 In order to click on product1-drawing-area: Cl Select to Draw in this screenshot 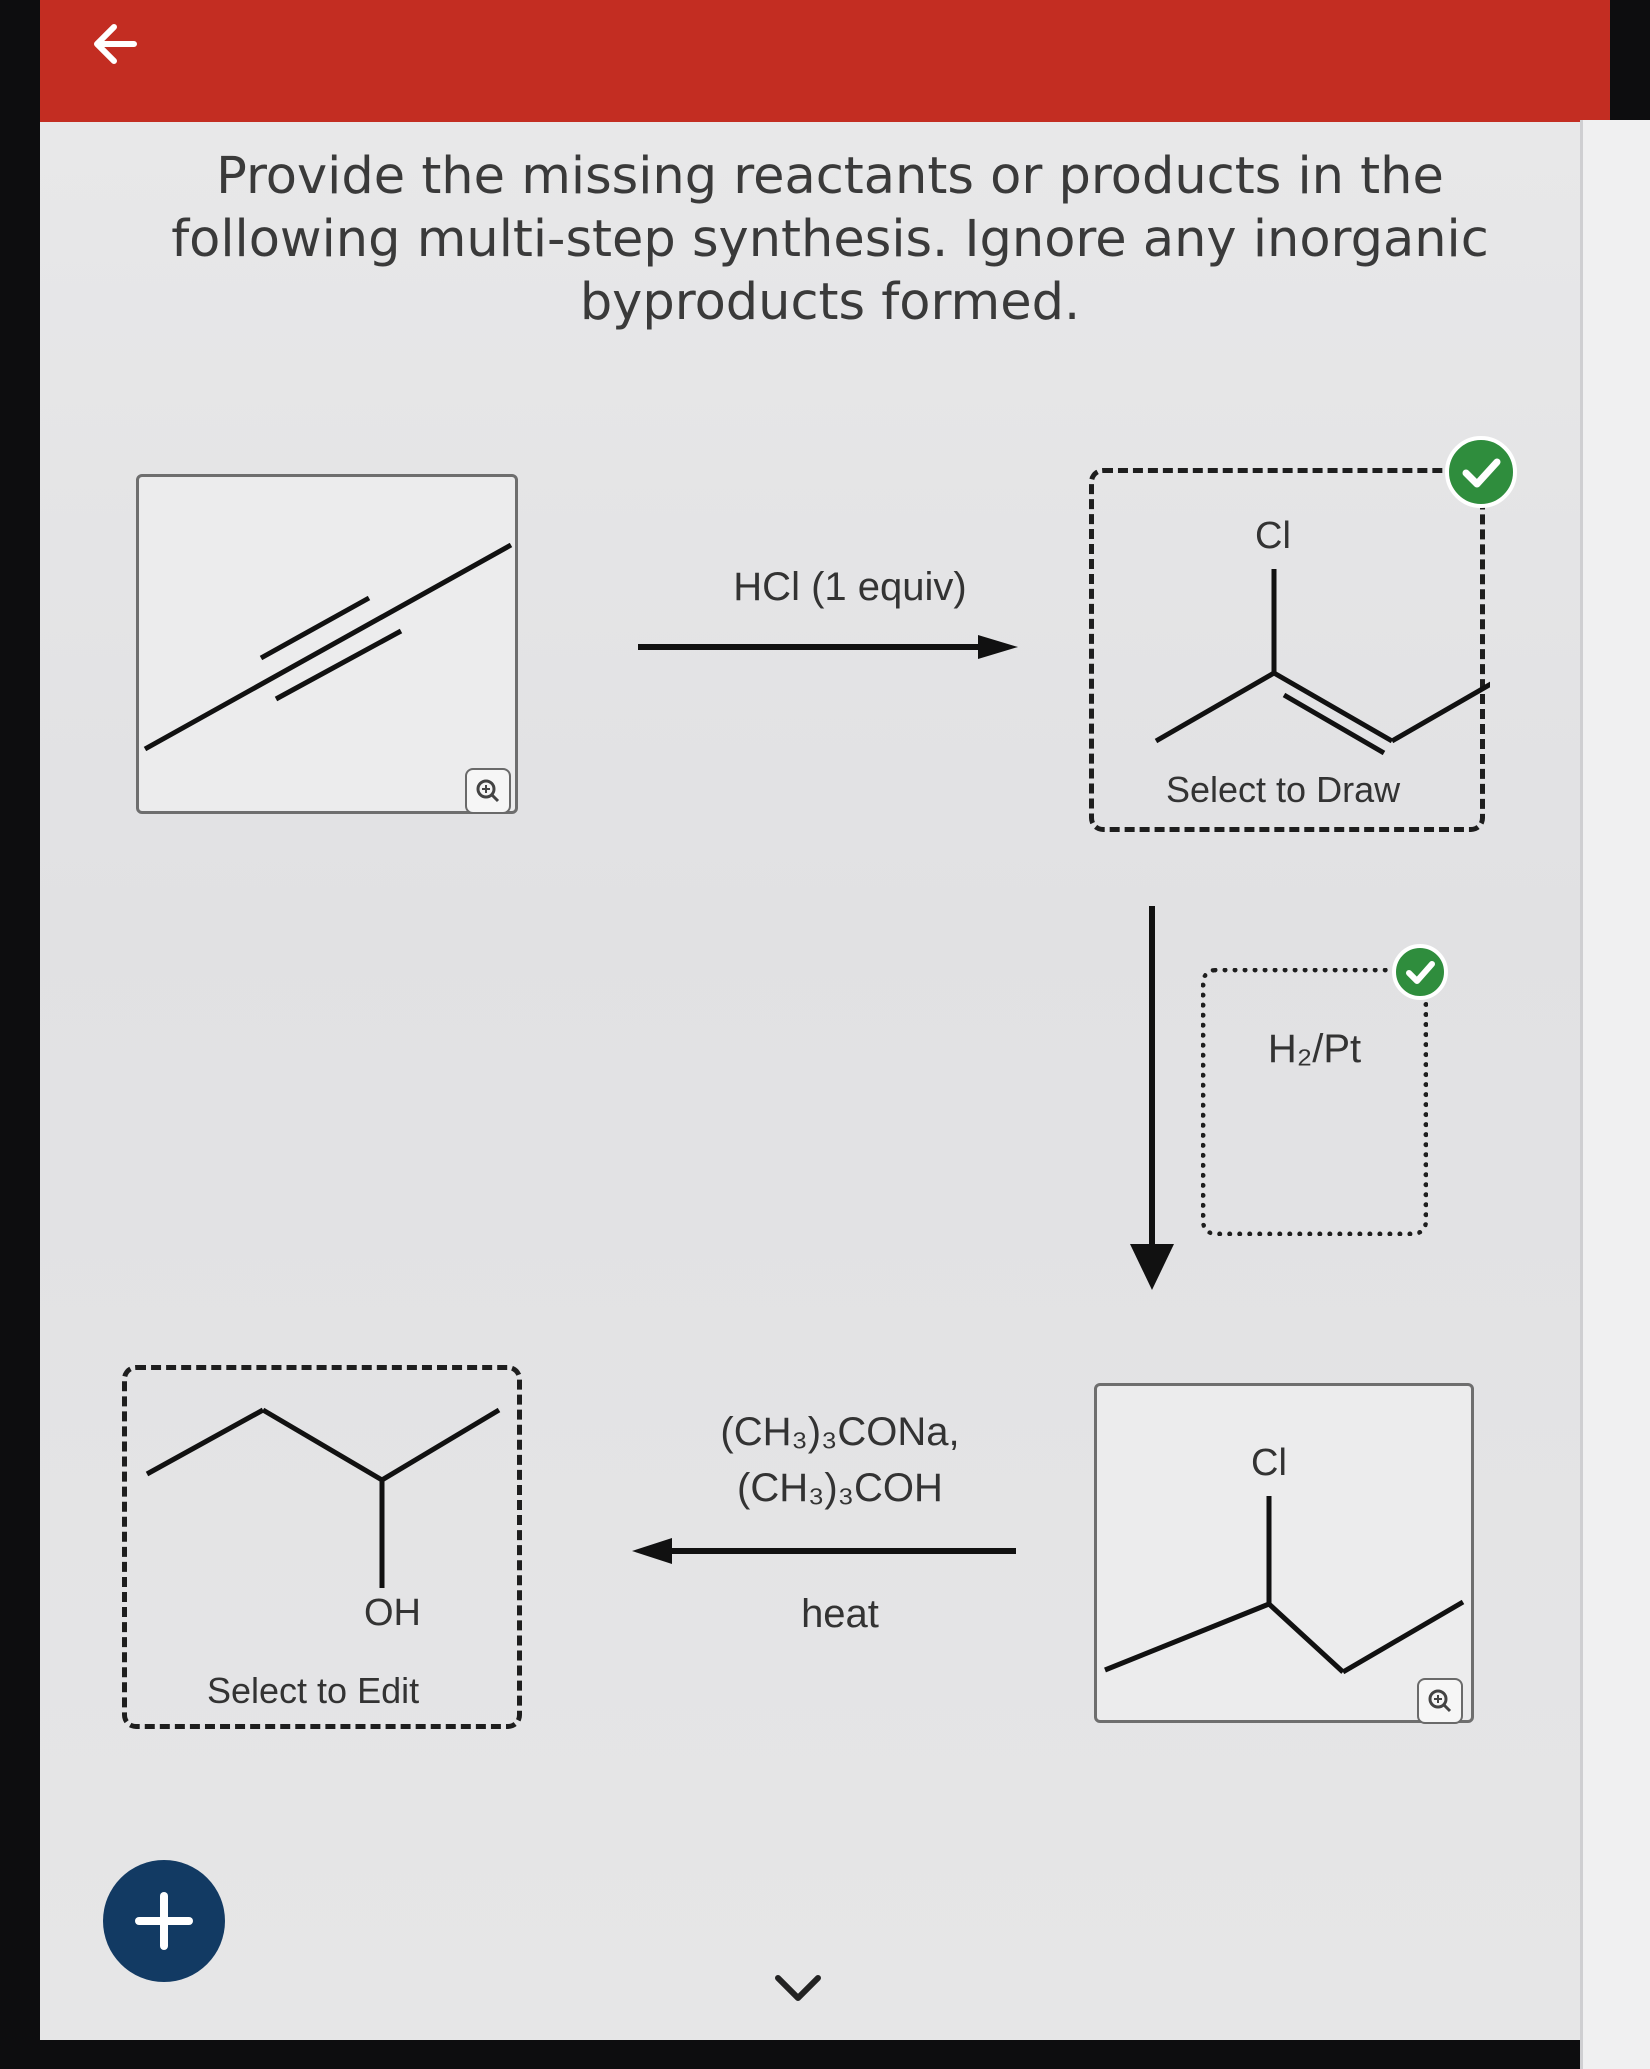, I will do `click(1289, 650)`.